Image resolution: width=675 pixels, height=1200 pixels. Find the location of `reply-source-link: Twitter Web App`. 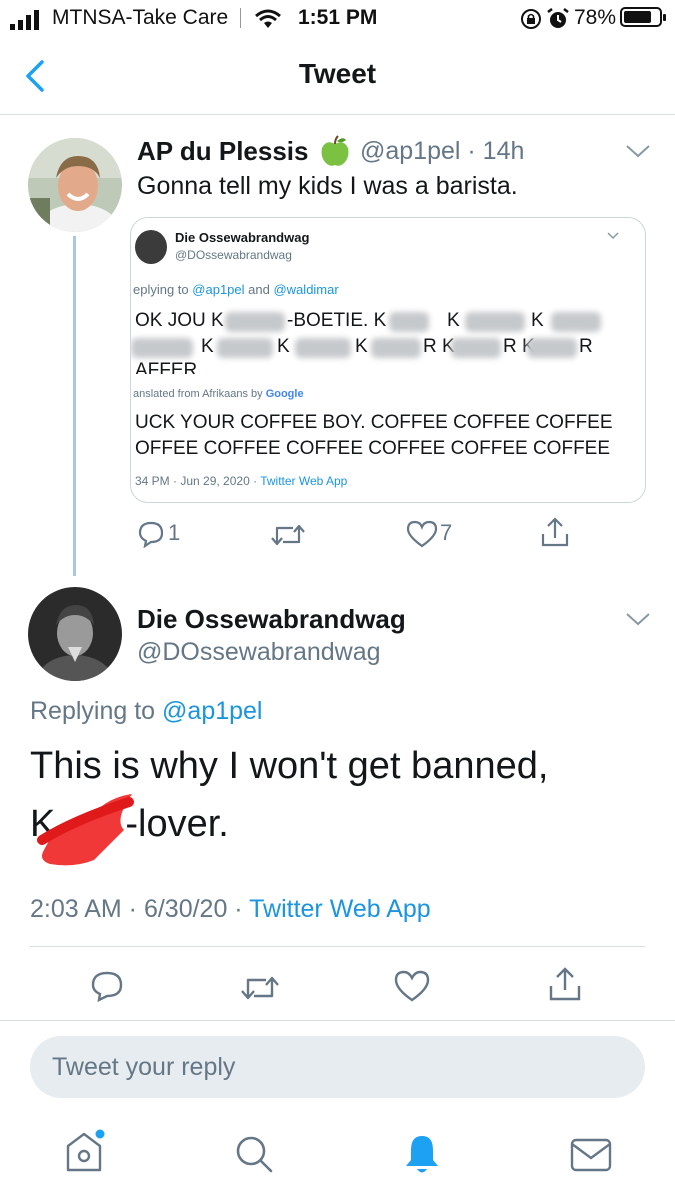

reply-source-link: Twitter Web App is located at coordinates (340, 909).